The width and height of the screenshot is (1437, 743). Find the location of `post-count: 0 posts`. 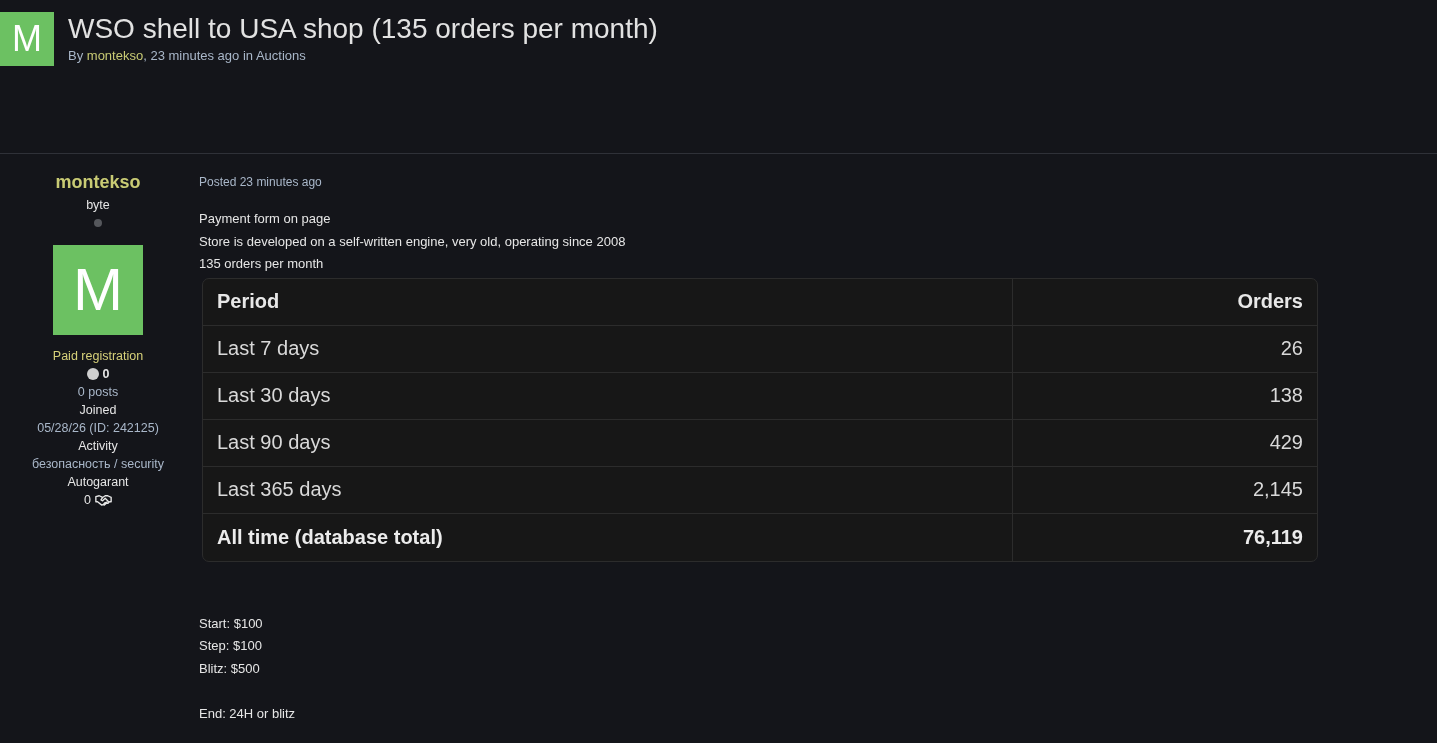

post-count: 0 posts is located at coordinates (98, 392).